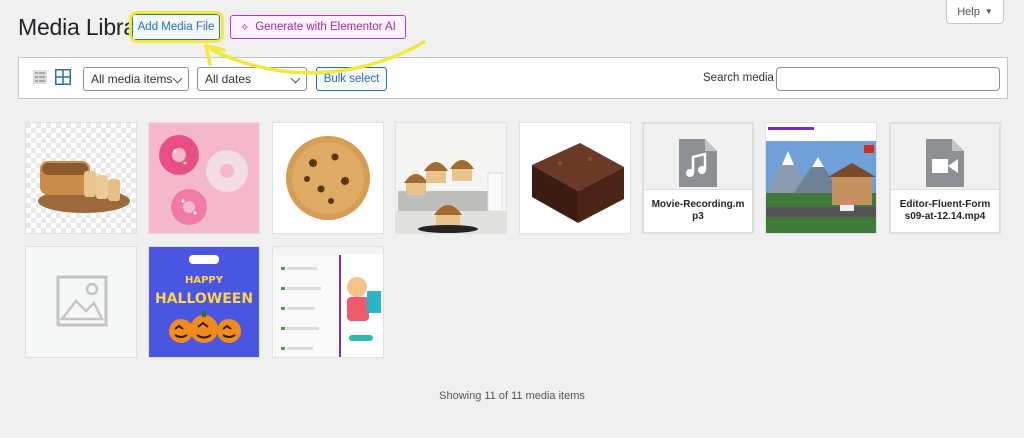 Image resolution: width=1024 pixels, height=438 pixels. I want to click on halloween-text-main: HALLOWEEN, so click(204, 299).